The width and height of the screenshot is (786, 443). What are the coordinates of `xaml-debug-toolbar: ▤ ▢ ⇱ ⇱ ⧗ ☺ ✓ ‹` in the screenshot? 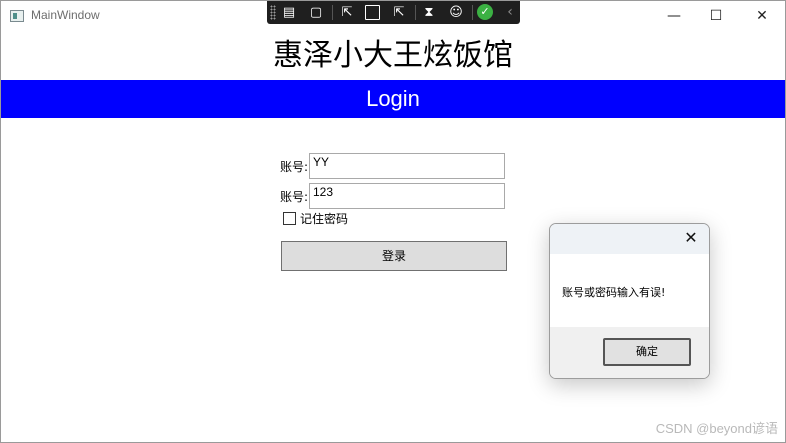 It's located at (393, 12).